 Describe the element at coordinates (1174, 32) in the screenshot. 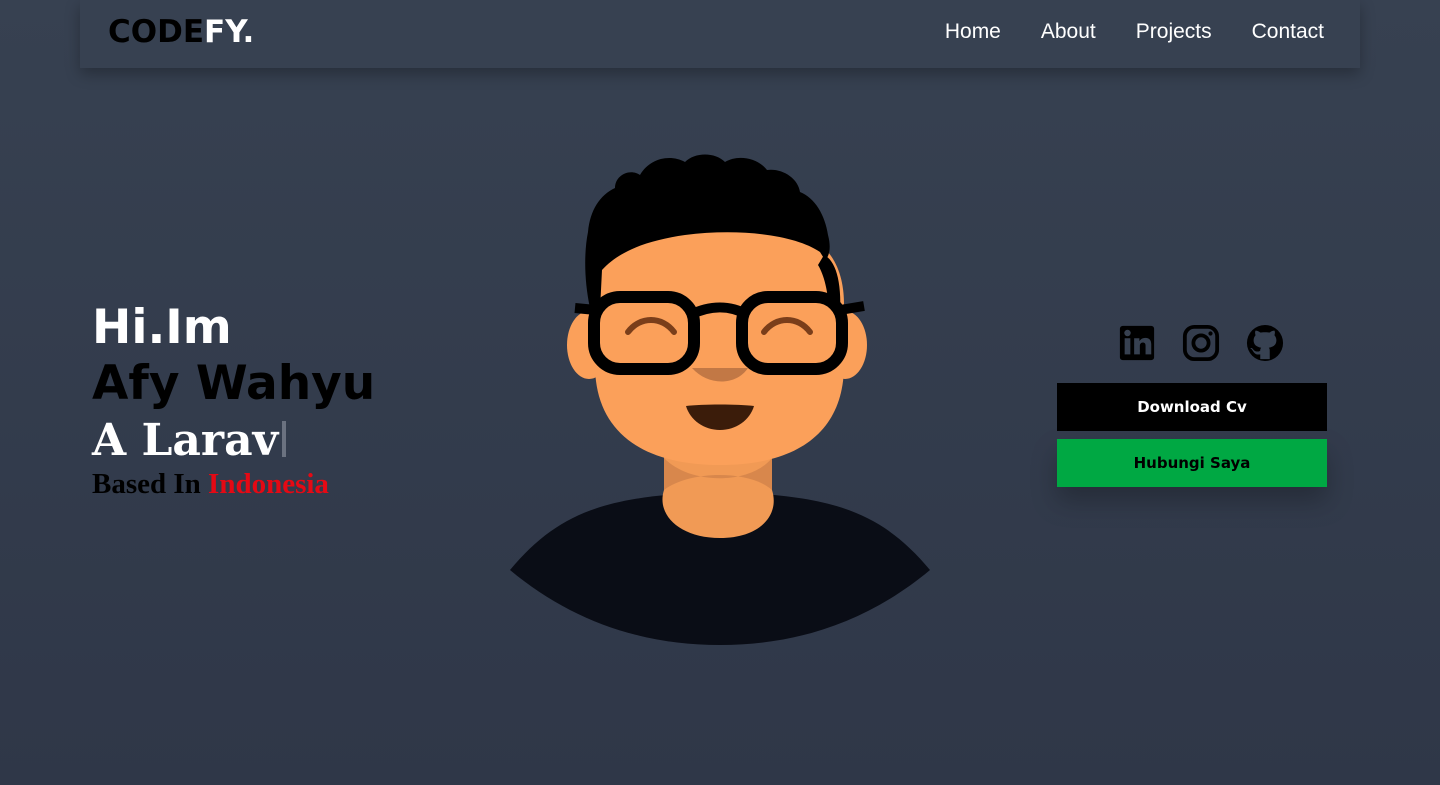

I see `nav-link-projects: Projects` at that location.